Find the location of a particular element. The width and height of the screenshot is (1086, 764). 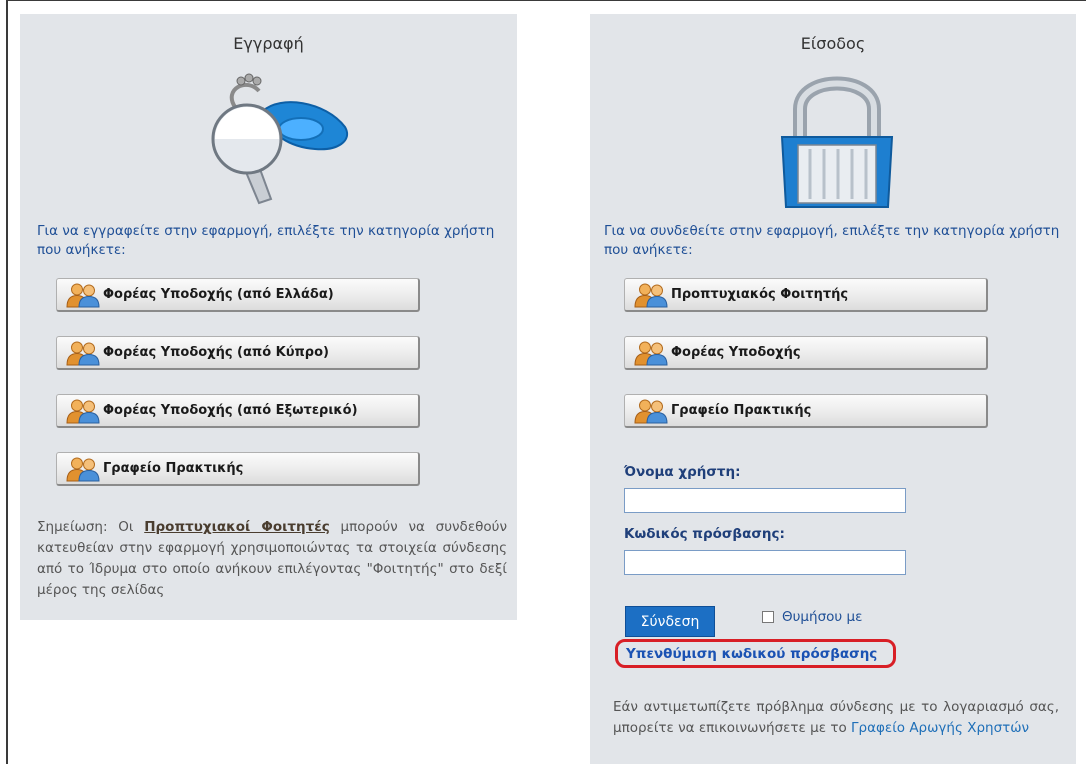

register-host-cyprus-button: Φορέας Υποδοχής (από Κύπρο) is located at coordinates (238, 353).